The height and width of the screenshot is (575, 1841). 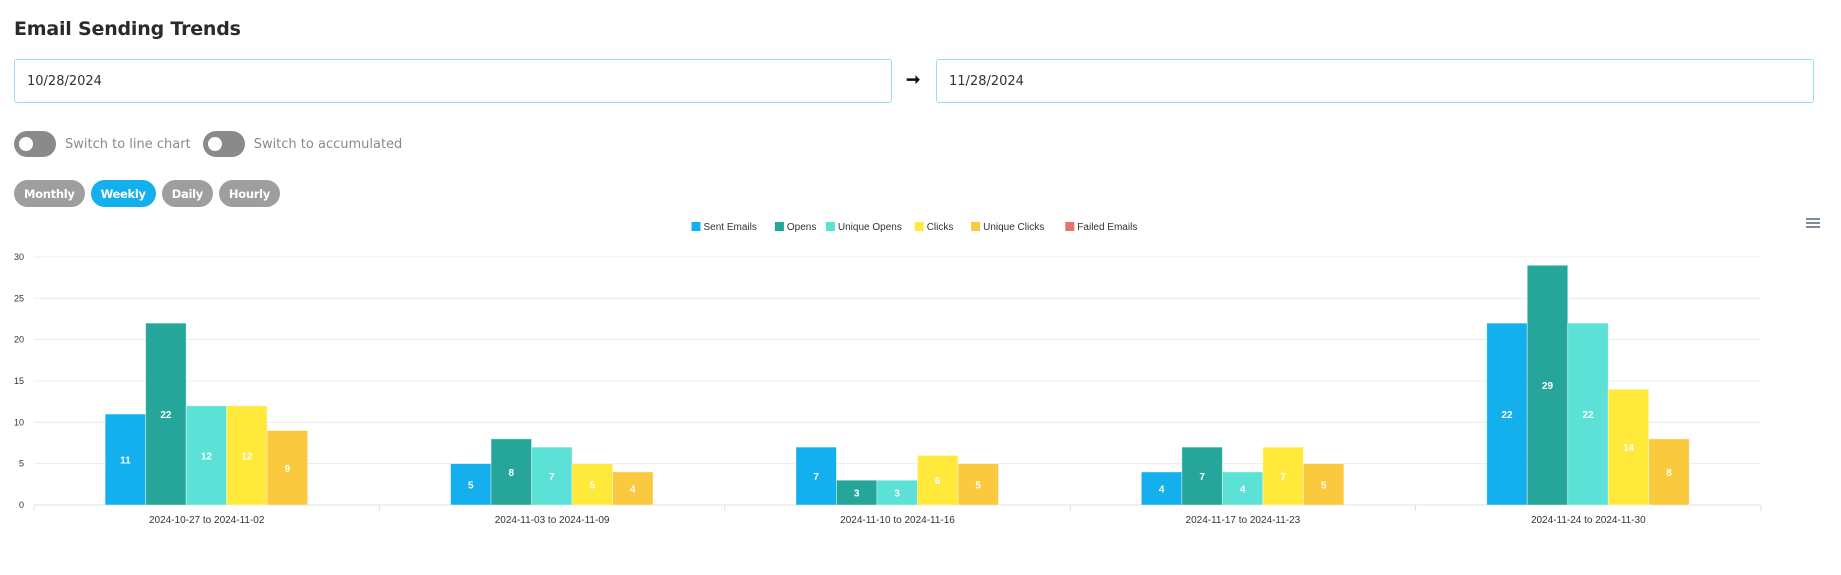 I want to click on x-tick-label: 2024-11-17 to 2024-11-23, so click(x=1243, y=520).